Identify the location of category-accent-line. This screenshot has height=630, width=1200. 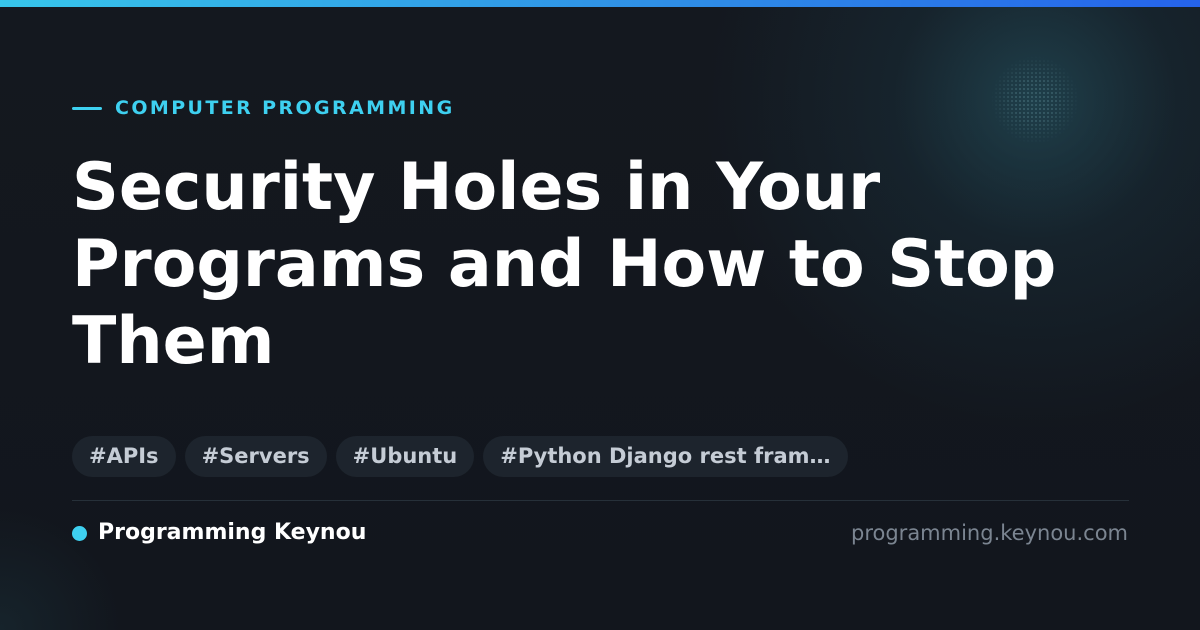
(87, 108).